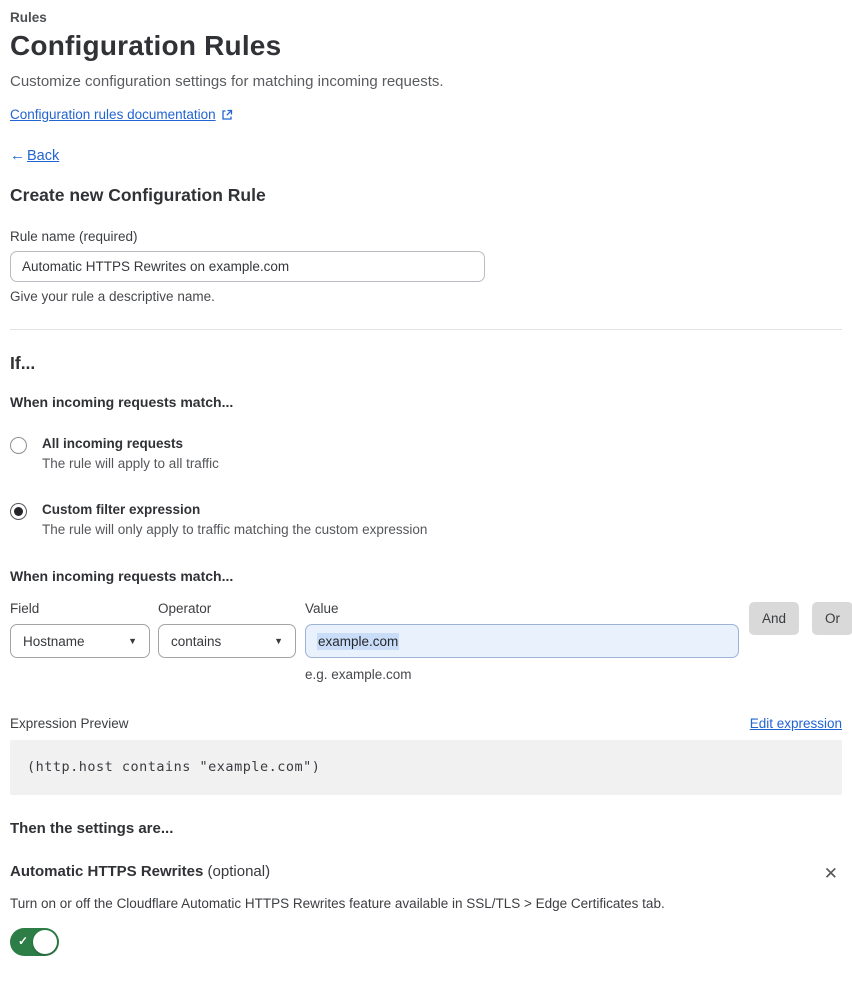 This screenshot has height=981, width=852. Describe the element at coordinates (227, 641) in the screenshot. I see `operator-select: contains ▼` at that location.